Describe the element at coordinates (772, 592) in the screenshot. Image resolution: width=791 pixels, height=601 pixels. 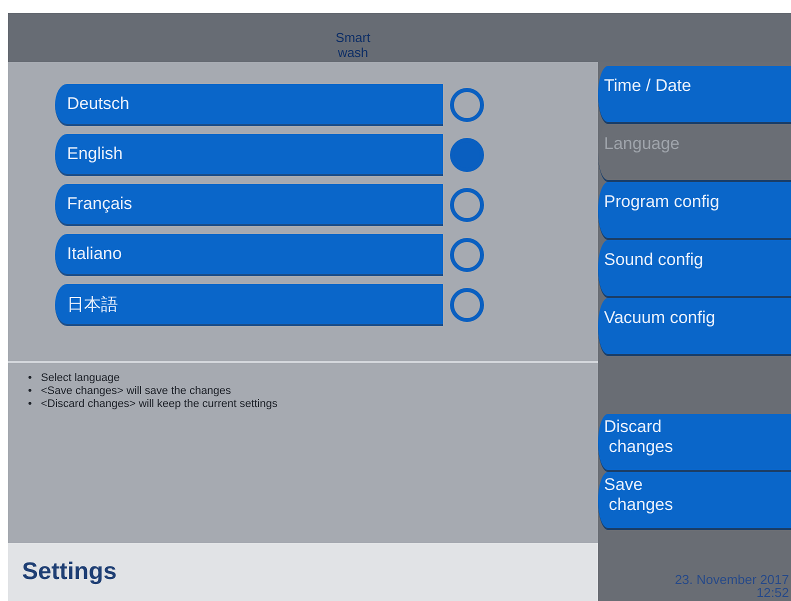
I see `time-text: 12:52` at that location.